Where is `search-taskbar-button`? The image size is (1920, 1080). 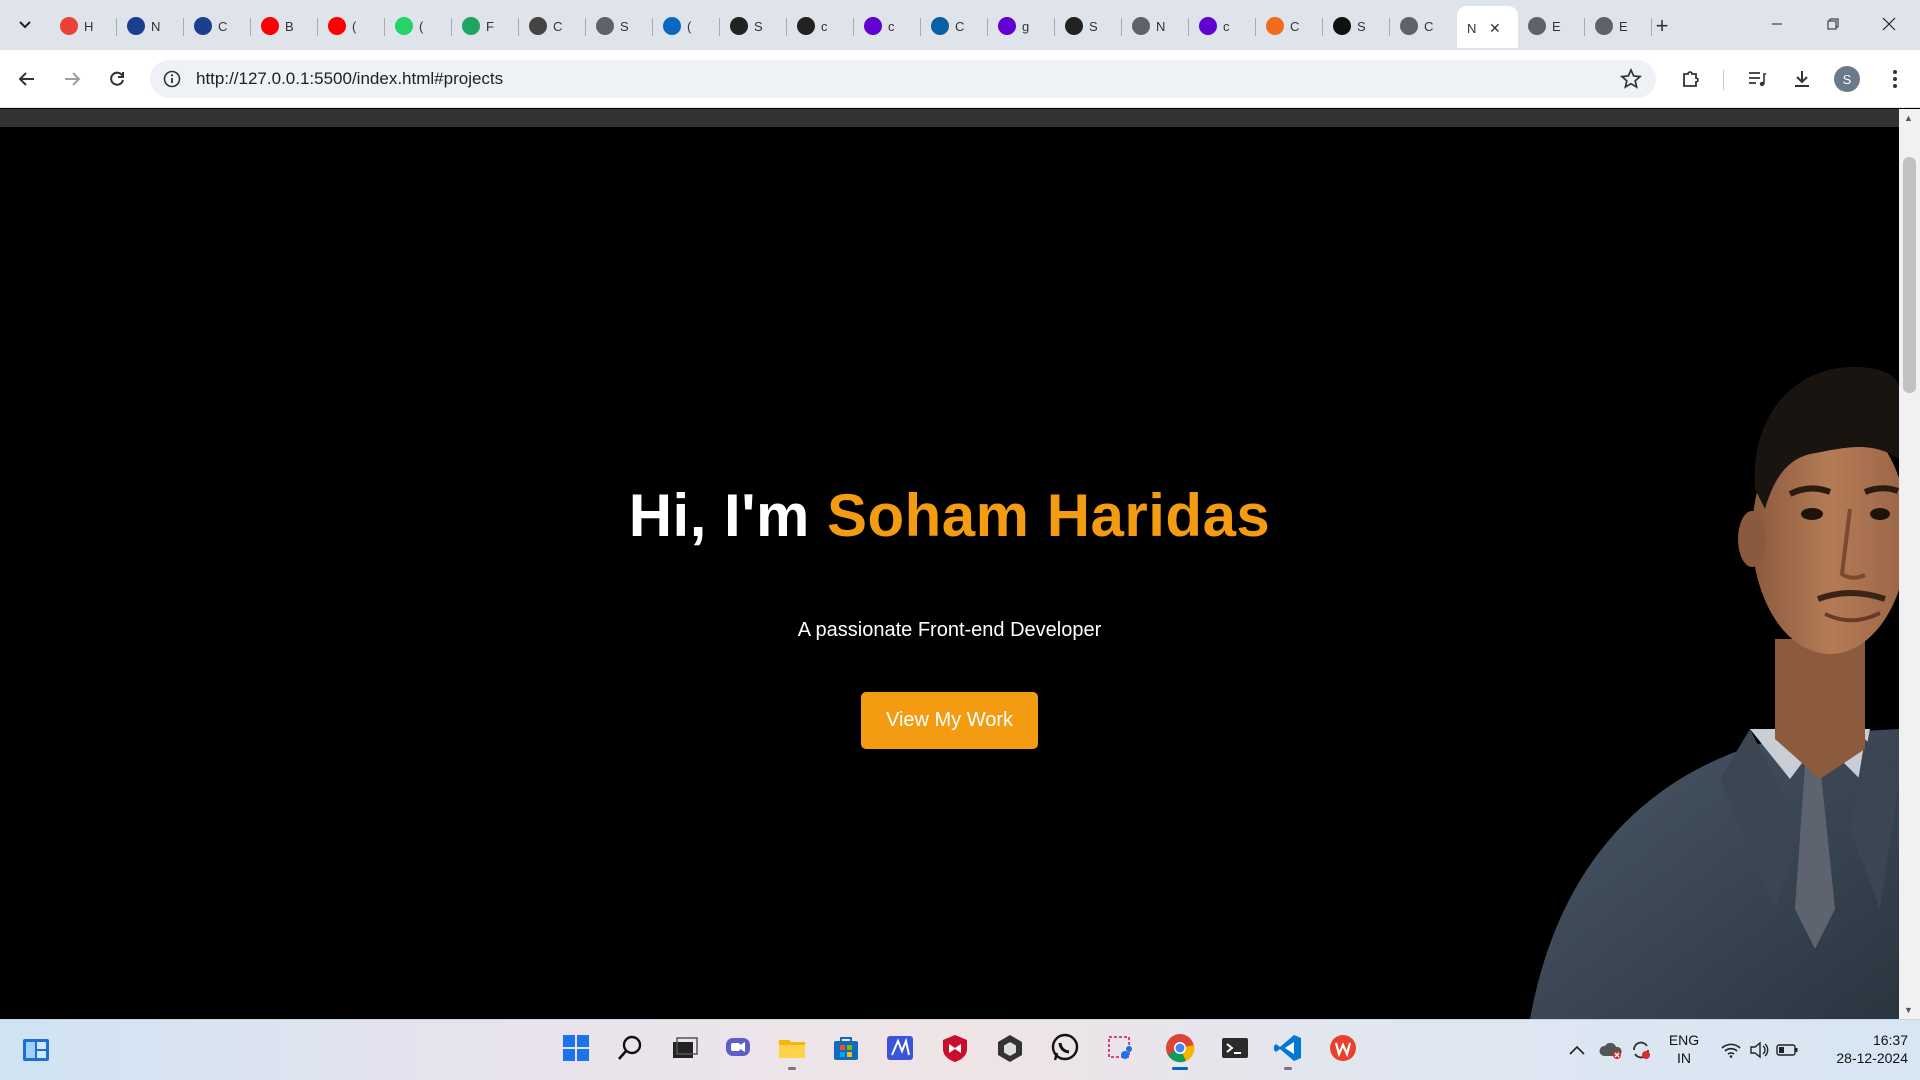
search-taskbar-button is located at coordinates (630, 1050).